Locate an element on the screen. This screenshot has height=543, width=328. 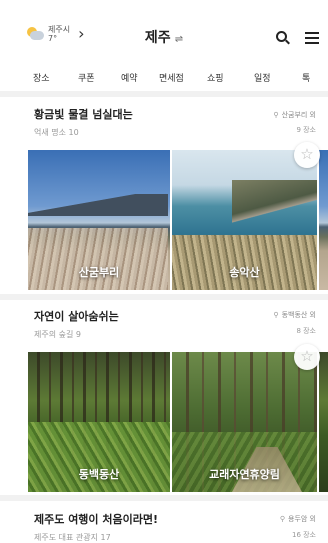
tab-talk: 톡 is located at coordinates (306, 77).